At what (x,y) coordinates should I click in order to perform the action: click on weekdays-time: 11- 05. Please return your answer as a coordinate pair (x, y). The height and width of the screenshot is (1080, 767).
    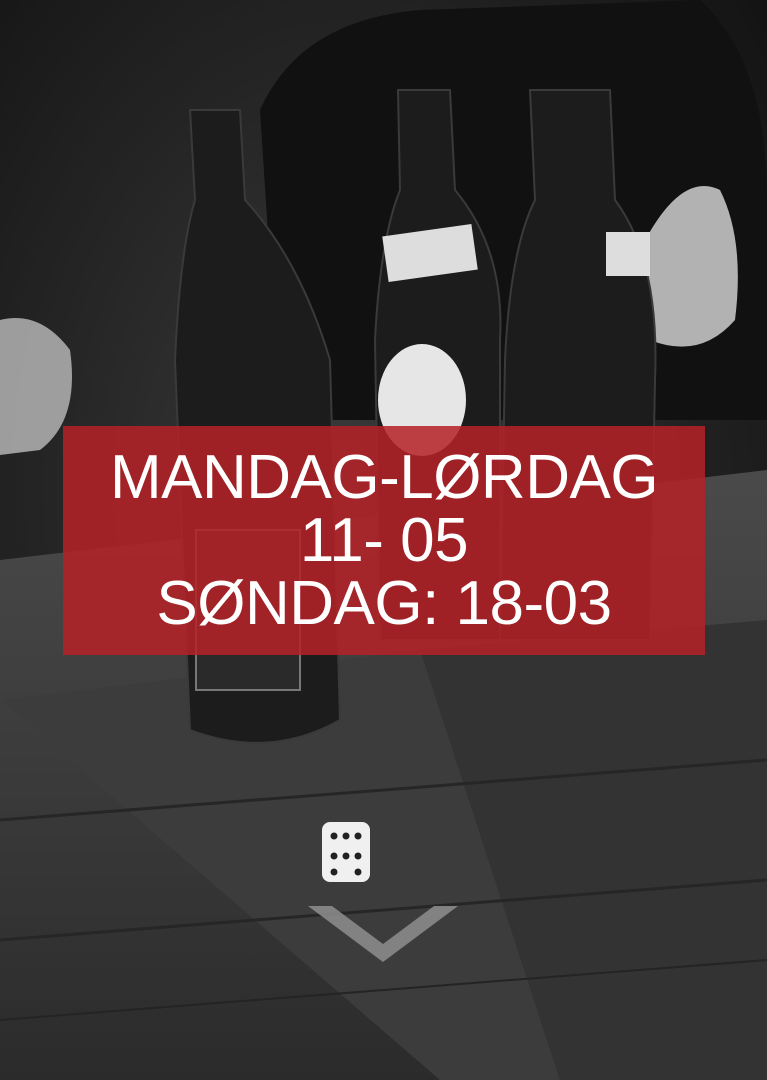
    Looking at the image, I should click on (384, 540).